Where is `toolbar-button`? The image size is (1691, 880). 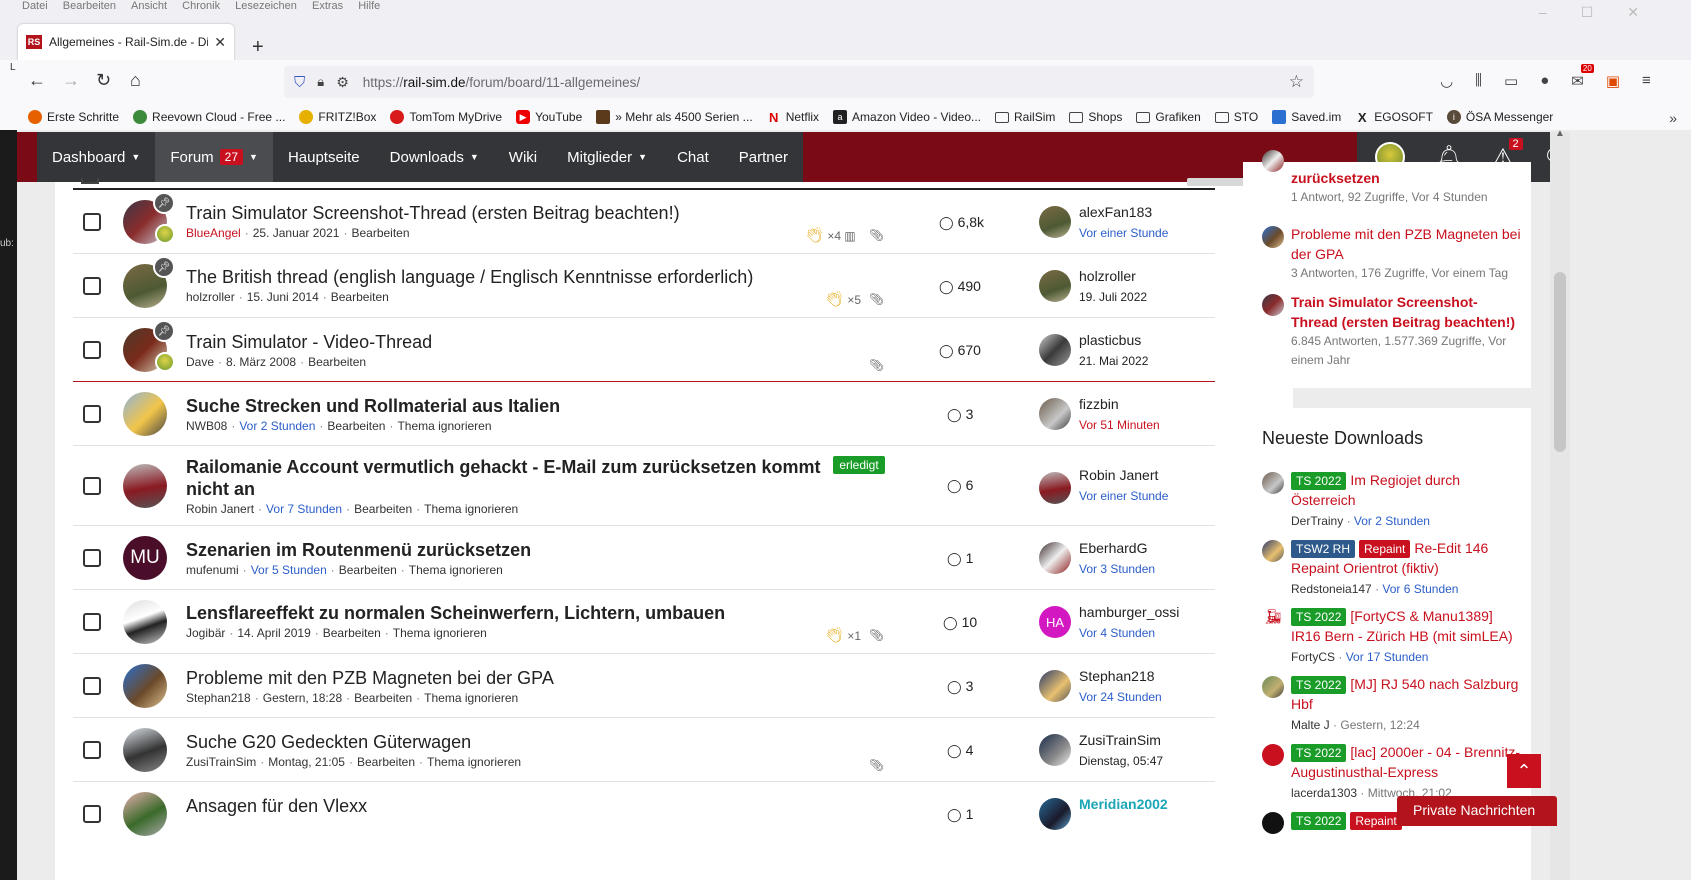
toolbar-button is located at coordinates (1217, 182).